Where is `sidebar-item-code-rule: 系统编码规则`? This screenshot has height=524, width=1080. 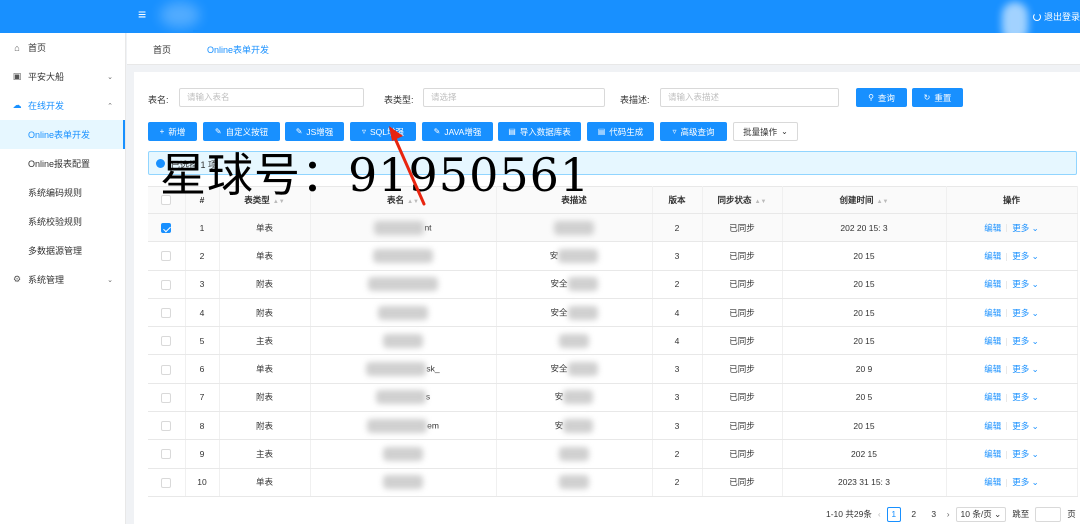 sidebar-item-code-rule: 系统编码规则 is located at coordinates (62, 192).